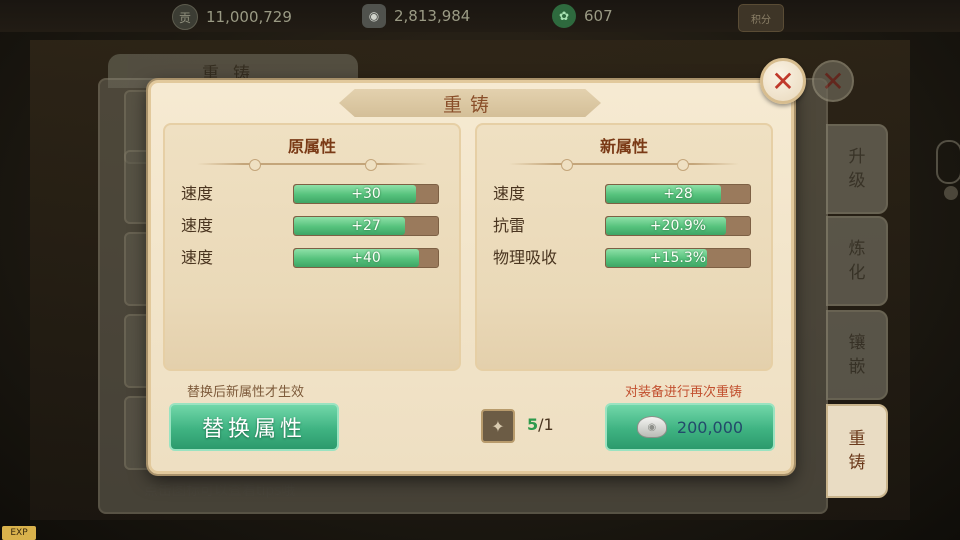 This screenshot has width=960, height=540. What do you see at coordinates (249, 17) in the screenshot?
I see `coin-value: 11,000,729` at bounding box center [249, 17].